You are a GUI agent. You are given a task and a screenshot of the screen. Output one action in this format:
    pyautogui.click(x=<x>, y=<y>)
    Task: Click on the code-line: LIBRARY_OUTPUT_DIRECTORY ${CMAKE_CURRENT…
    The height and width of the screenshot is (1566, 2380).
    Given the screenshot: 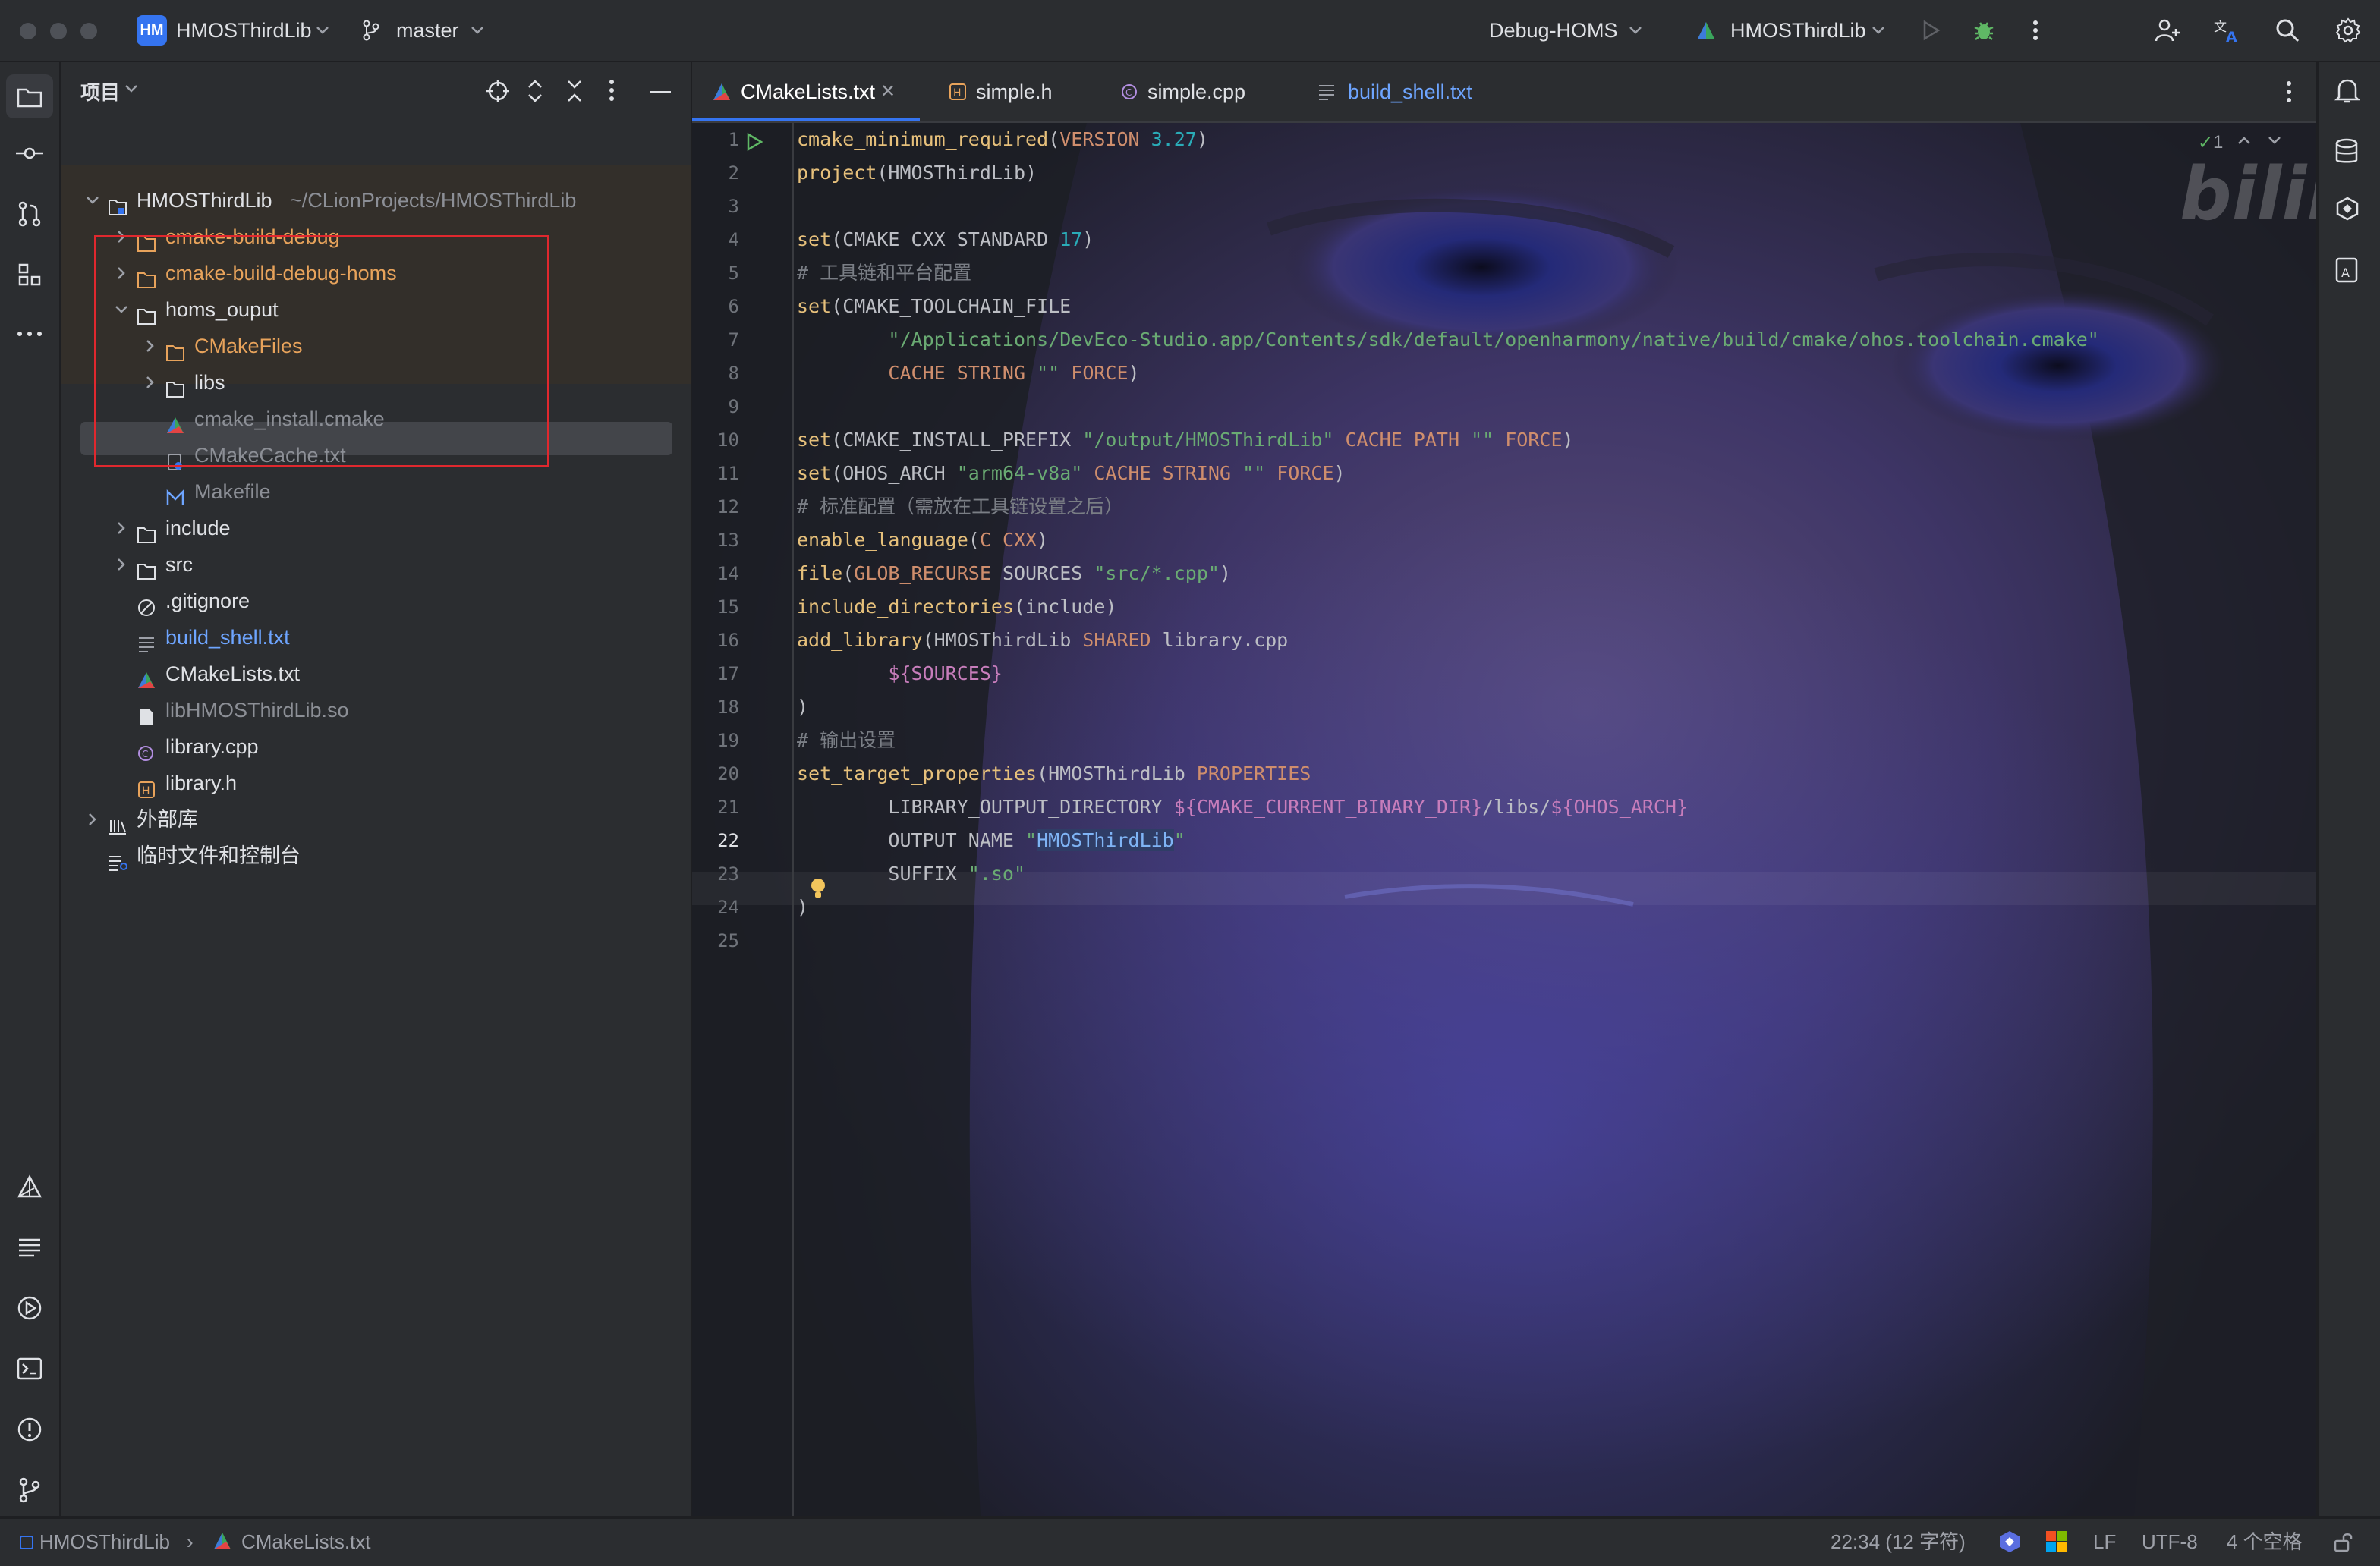 What is the action you would take?
    pyautogui.click(x=1242, y=807)
    